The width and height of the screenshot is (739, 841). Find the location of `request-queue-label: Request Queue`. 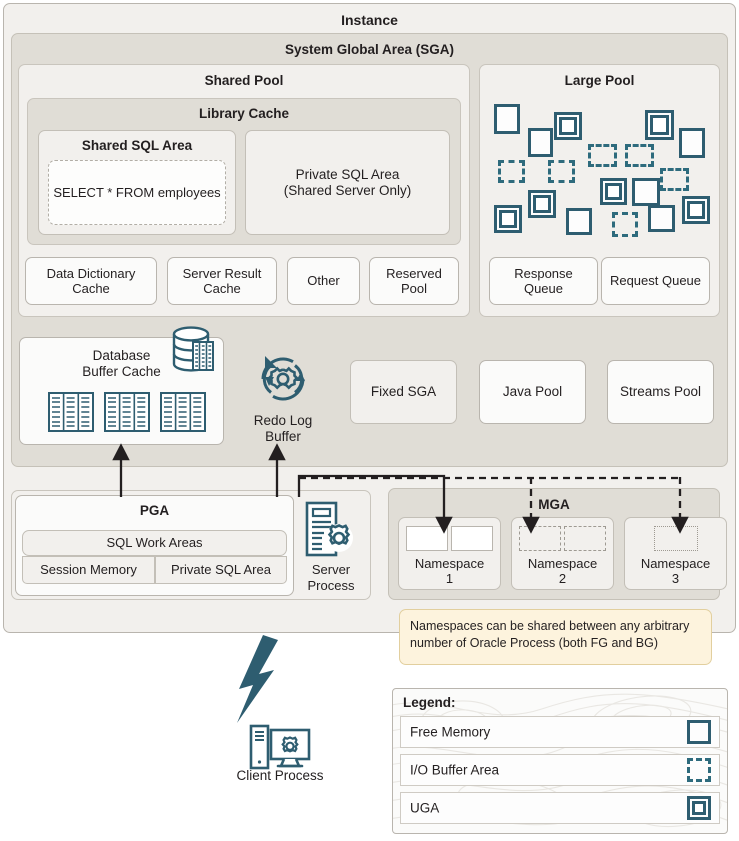

request-queue-label: Request Queue is located at coordinates (655, 281).